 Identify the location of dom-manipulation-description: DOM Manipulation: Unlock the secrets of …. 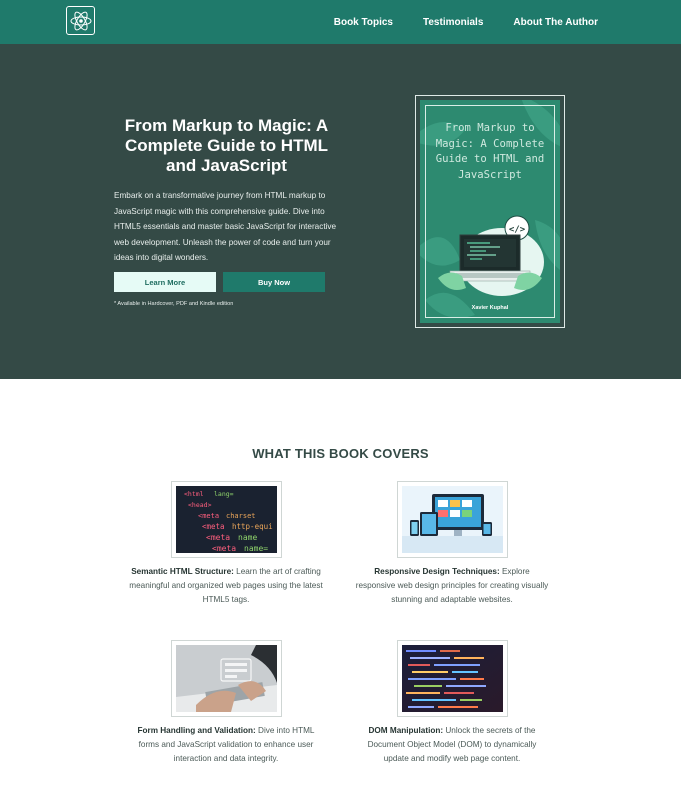
(452, 745).